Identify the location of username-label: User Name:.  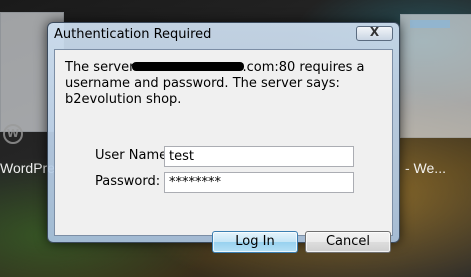
(133, 155).